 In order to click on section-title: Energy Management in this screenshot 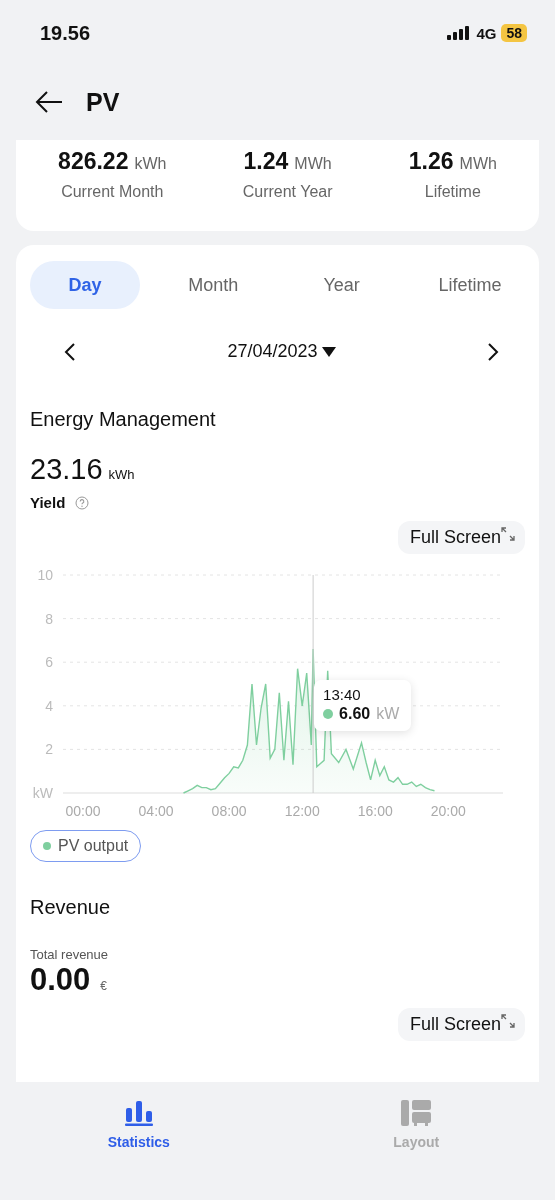, I will do `click(123, 419)`.